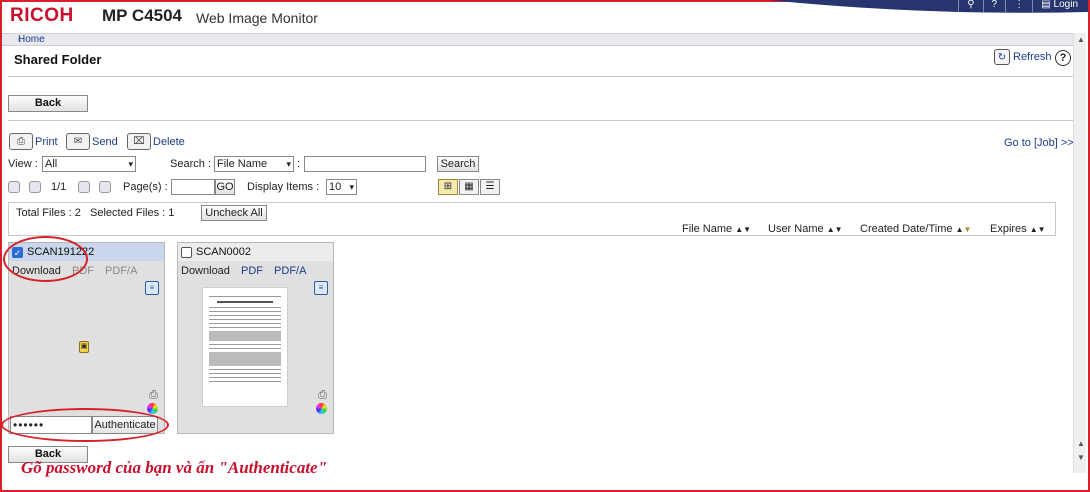  I want to click on delete-button: ⌧ Delete, so click(156, 141).